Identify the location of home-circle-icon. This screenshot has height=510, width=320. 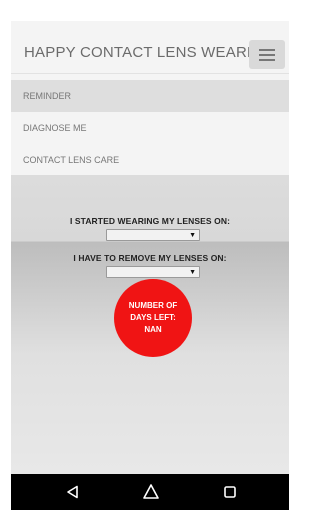
(151, 491).